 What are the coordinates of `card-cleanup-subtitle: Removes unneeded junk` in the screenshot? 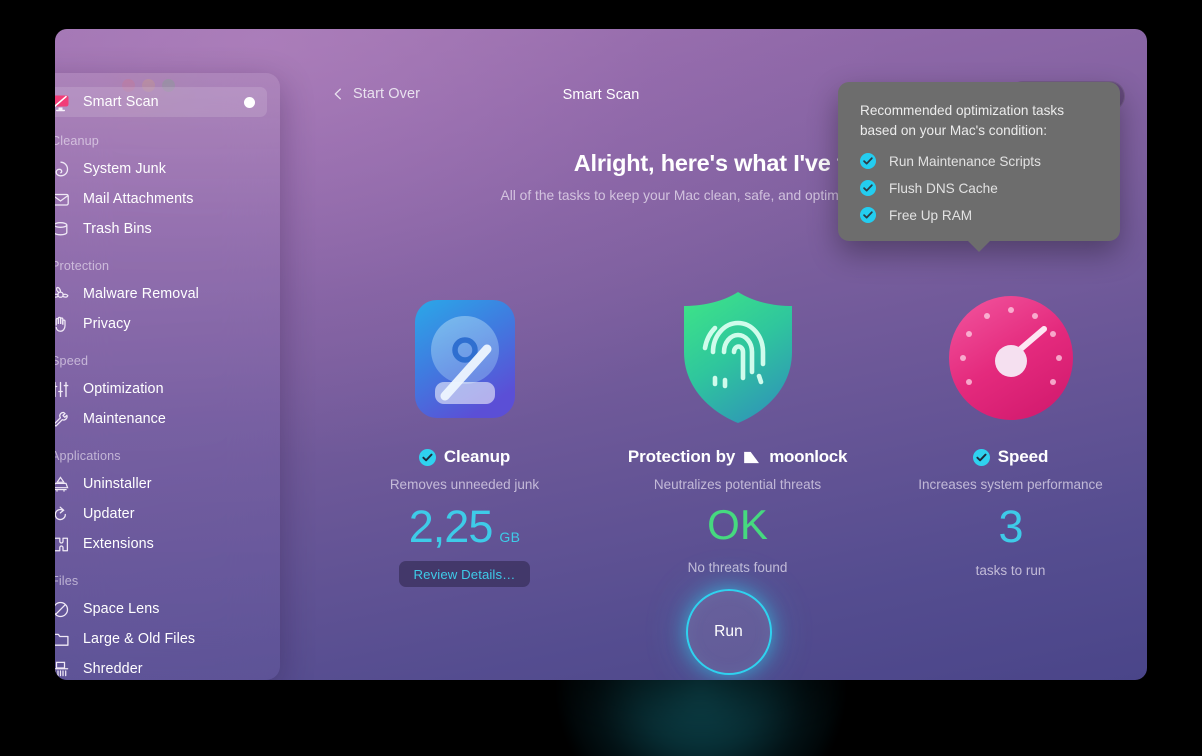 It's located at (464, 484).